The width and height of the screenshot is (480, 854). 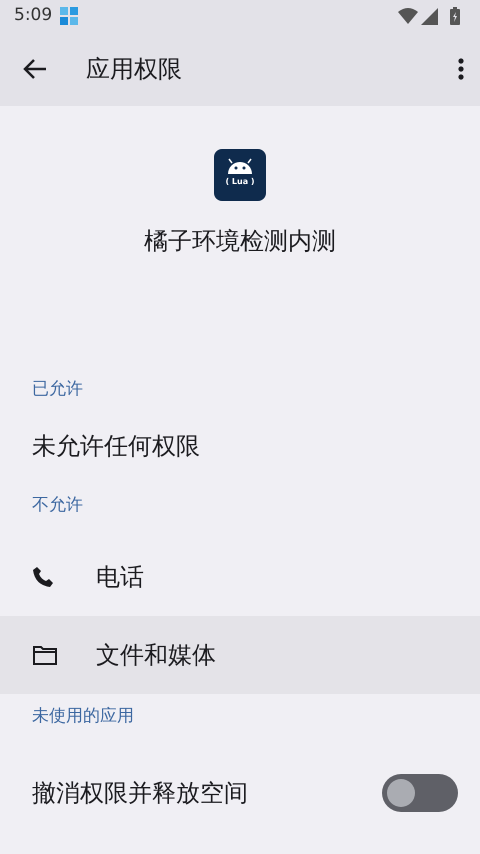 I want to click on screen-title: 应用权限, so click(x=134, y=69).